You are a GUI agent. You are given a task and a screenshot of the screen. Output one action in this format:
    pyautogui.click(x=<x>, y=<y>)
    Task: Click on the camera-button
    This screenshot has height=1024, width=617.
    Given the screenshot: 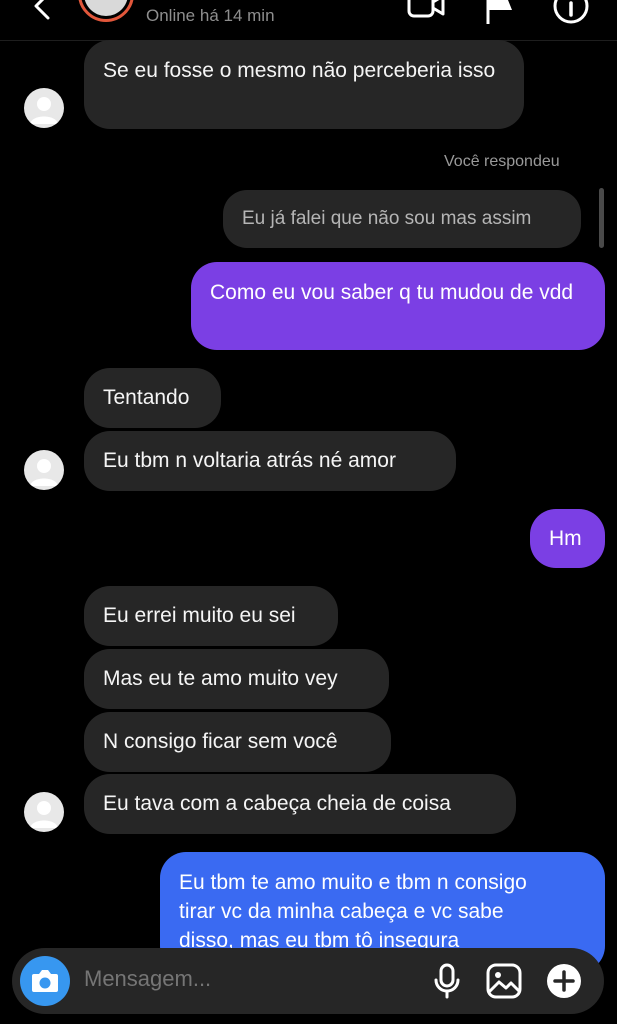 What is the action you would take?
    pyautogui.click(x=45, y=981)
    